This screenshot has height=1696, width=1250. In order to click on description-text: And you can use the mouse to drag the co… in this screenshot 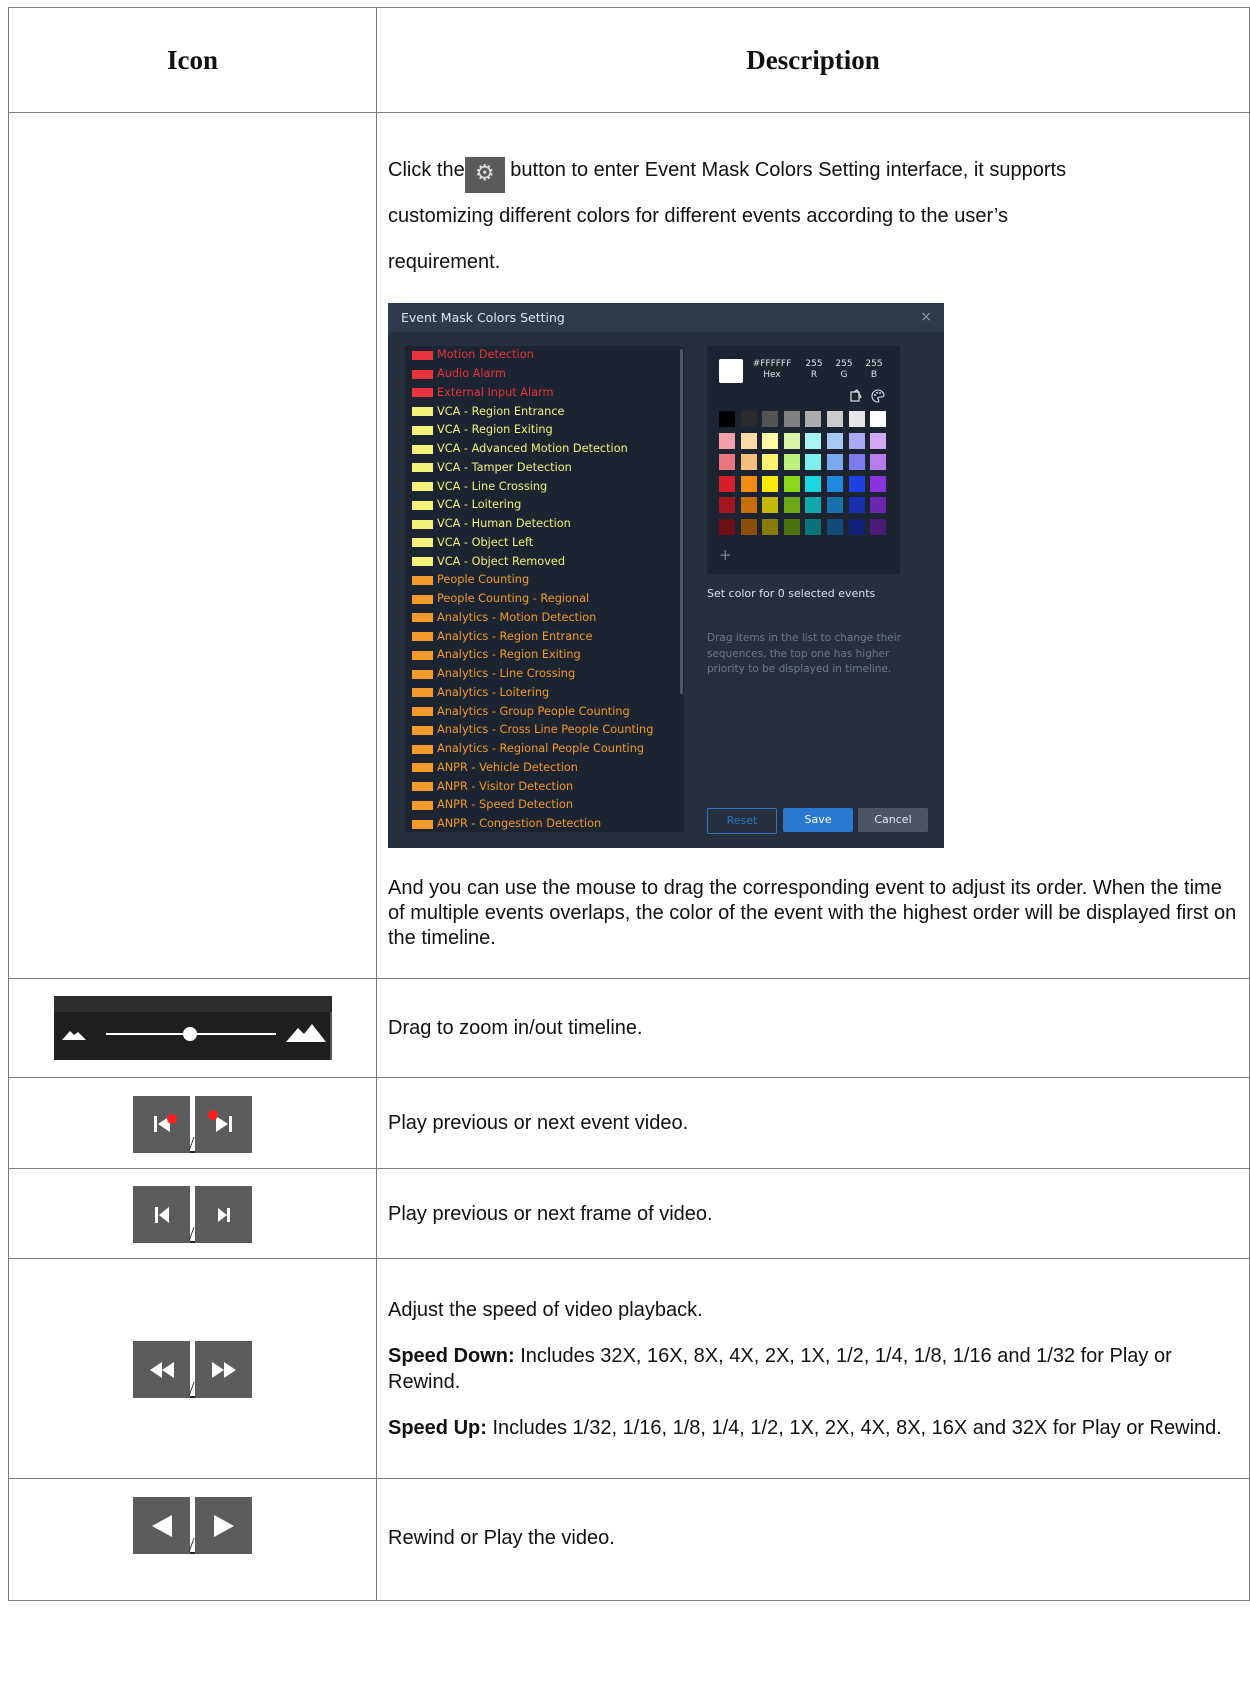, I will do `click(812, 913)`.